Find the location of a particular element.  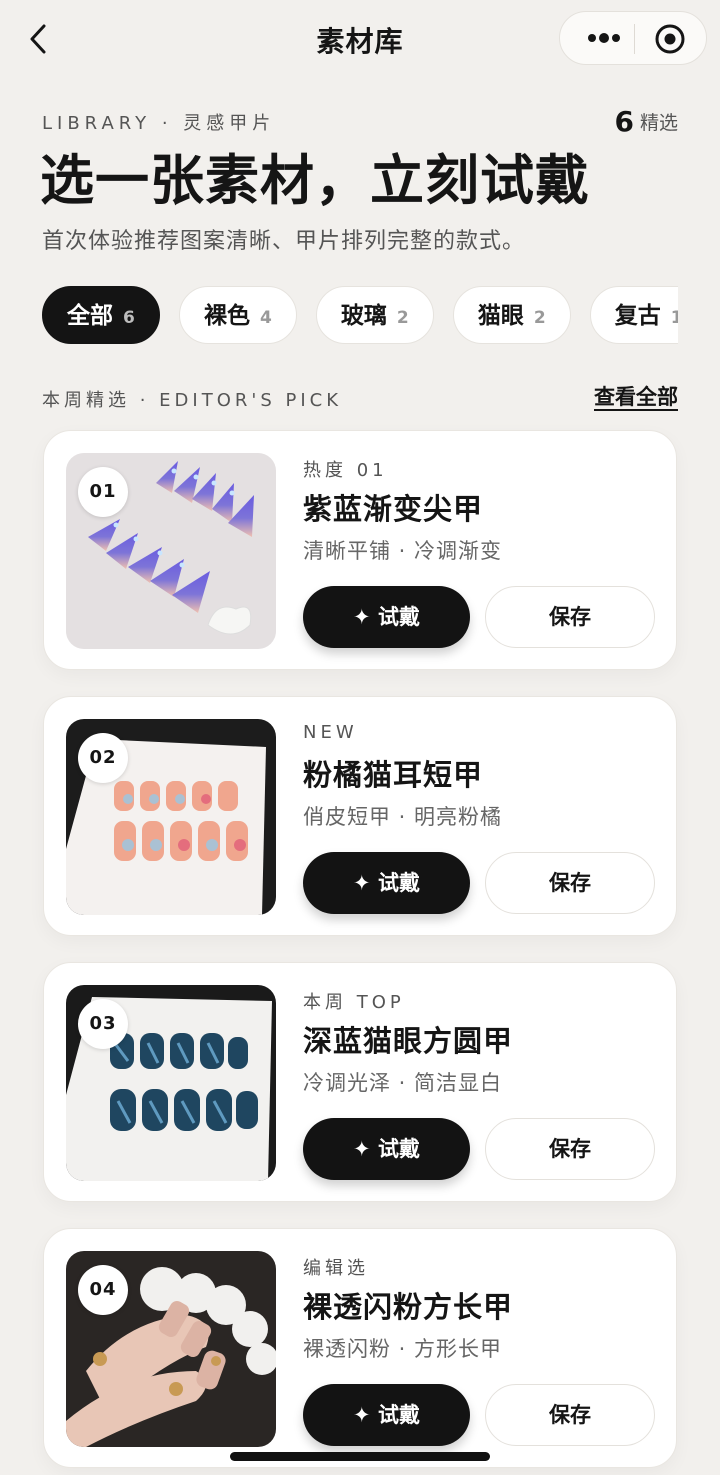

headline: 选一张素材，立刻试戴 is located at coordinates (315, 180).